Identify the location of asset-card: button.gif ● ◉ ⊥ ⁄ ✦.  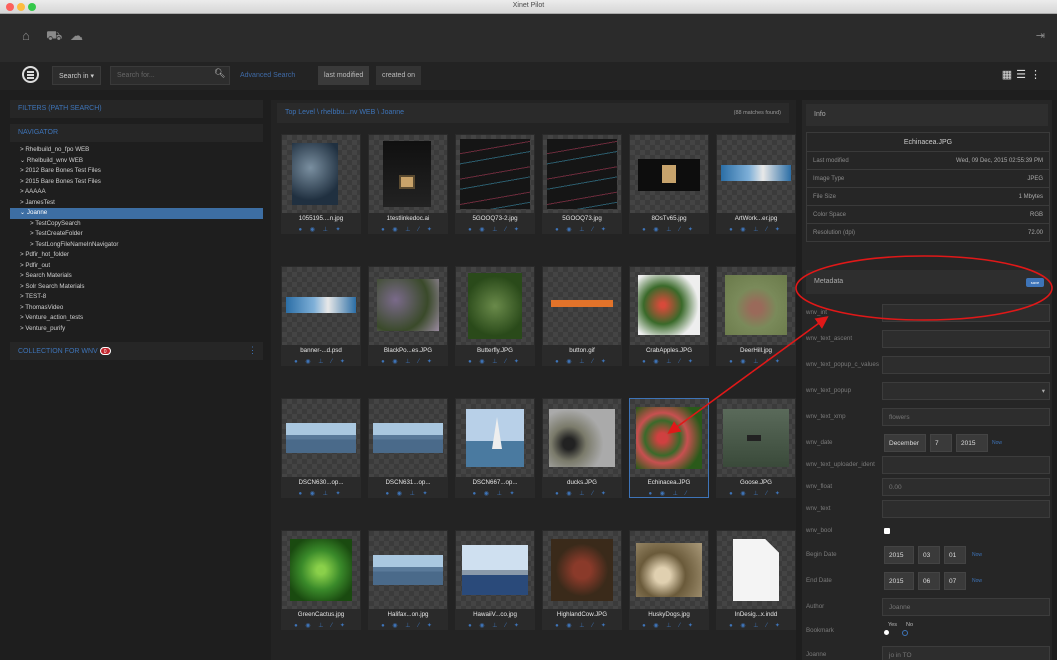
(582, 316).